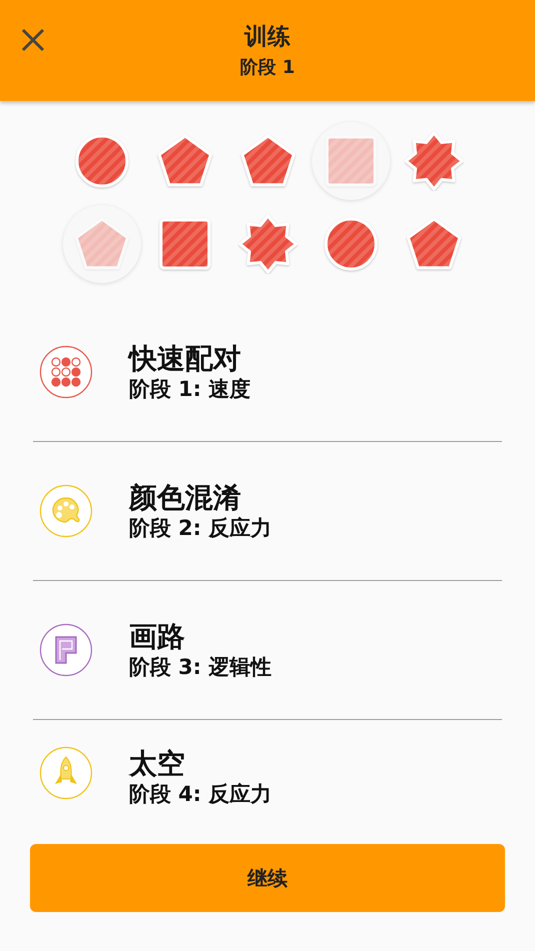 Image resolution: width=535 pixels, height=951 pixels. Describe the element at coordinates (267, 68) in the screenshot. I see `screen-subtitle: 阶段 1` at that location.